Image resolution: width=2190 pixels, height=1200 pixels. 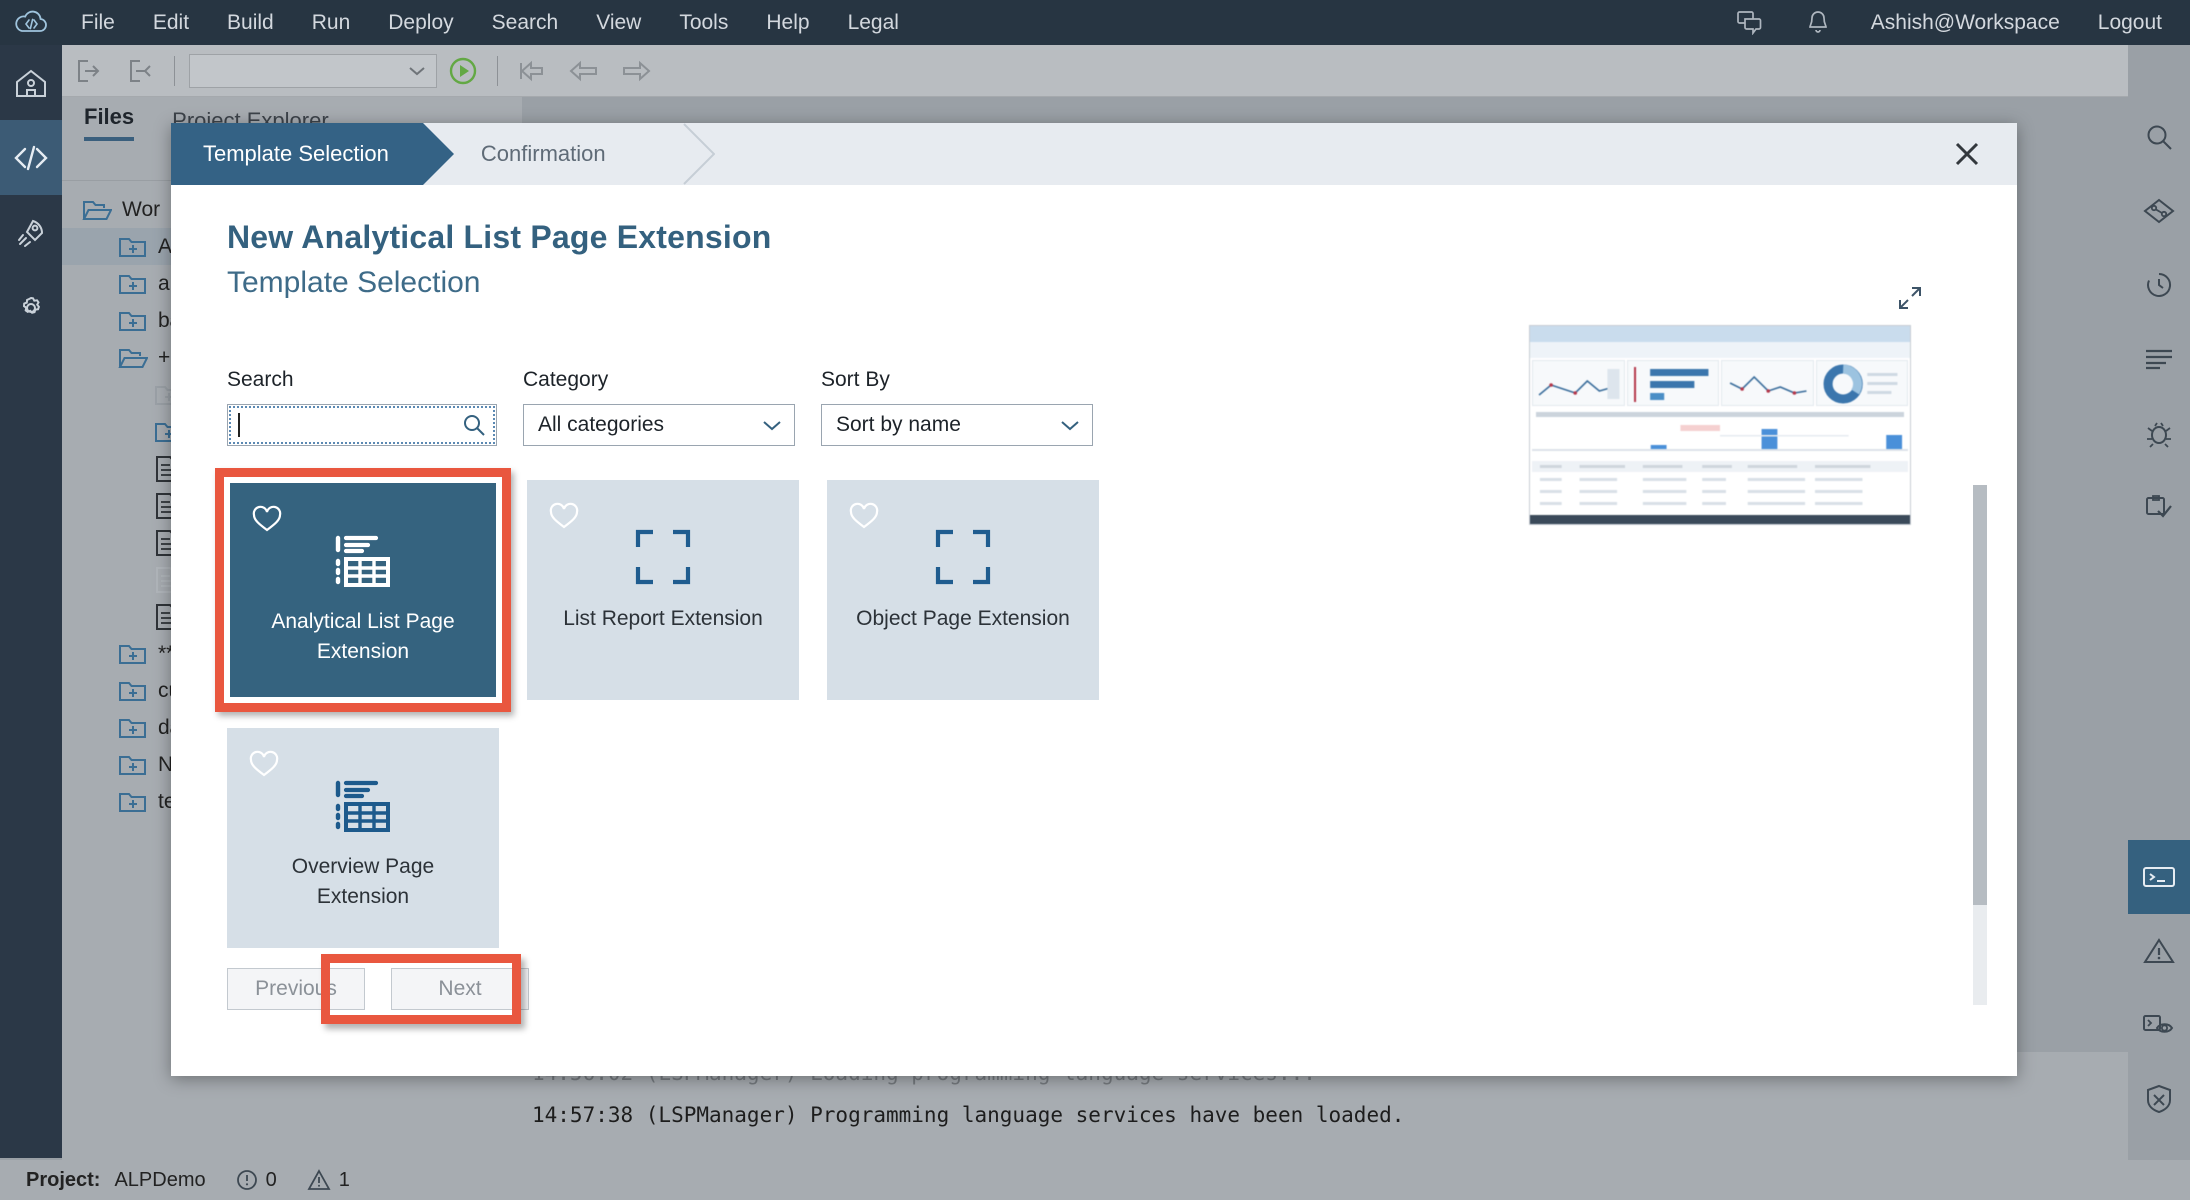 I want to click on warning-count-indicator: 1, so click(x=328, y=1180).